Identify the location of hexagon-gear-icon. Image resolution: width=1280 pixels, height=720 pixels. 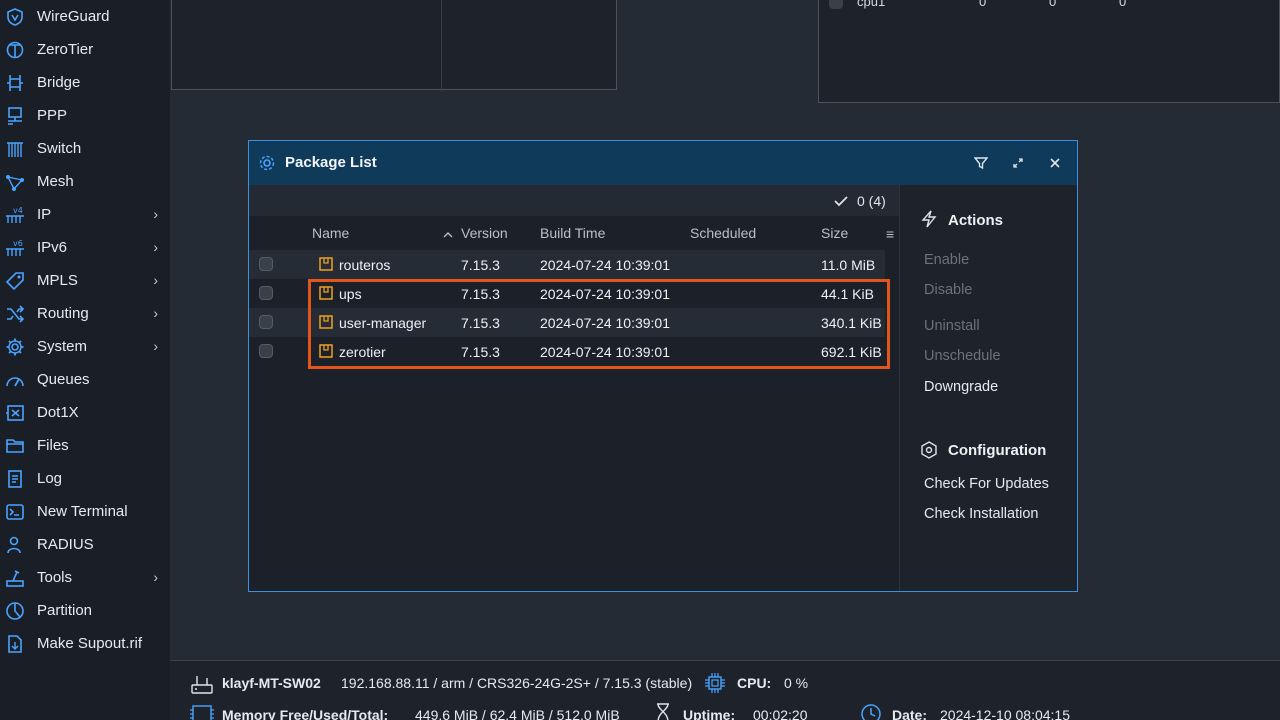
(929, 452).